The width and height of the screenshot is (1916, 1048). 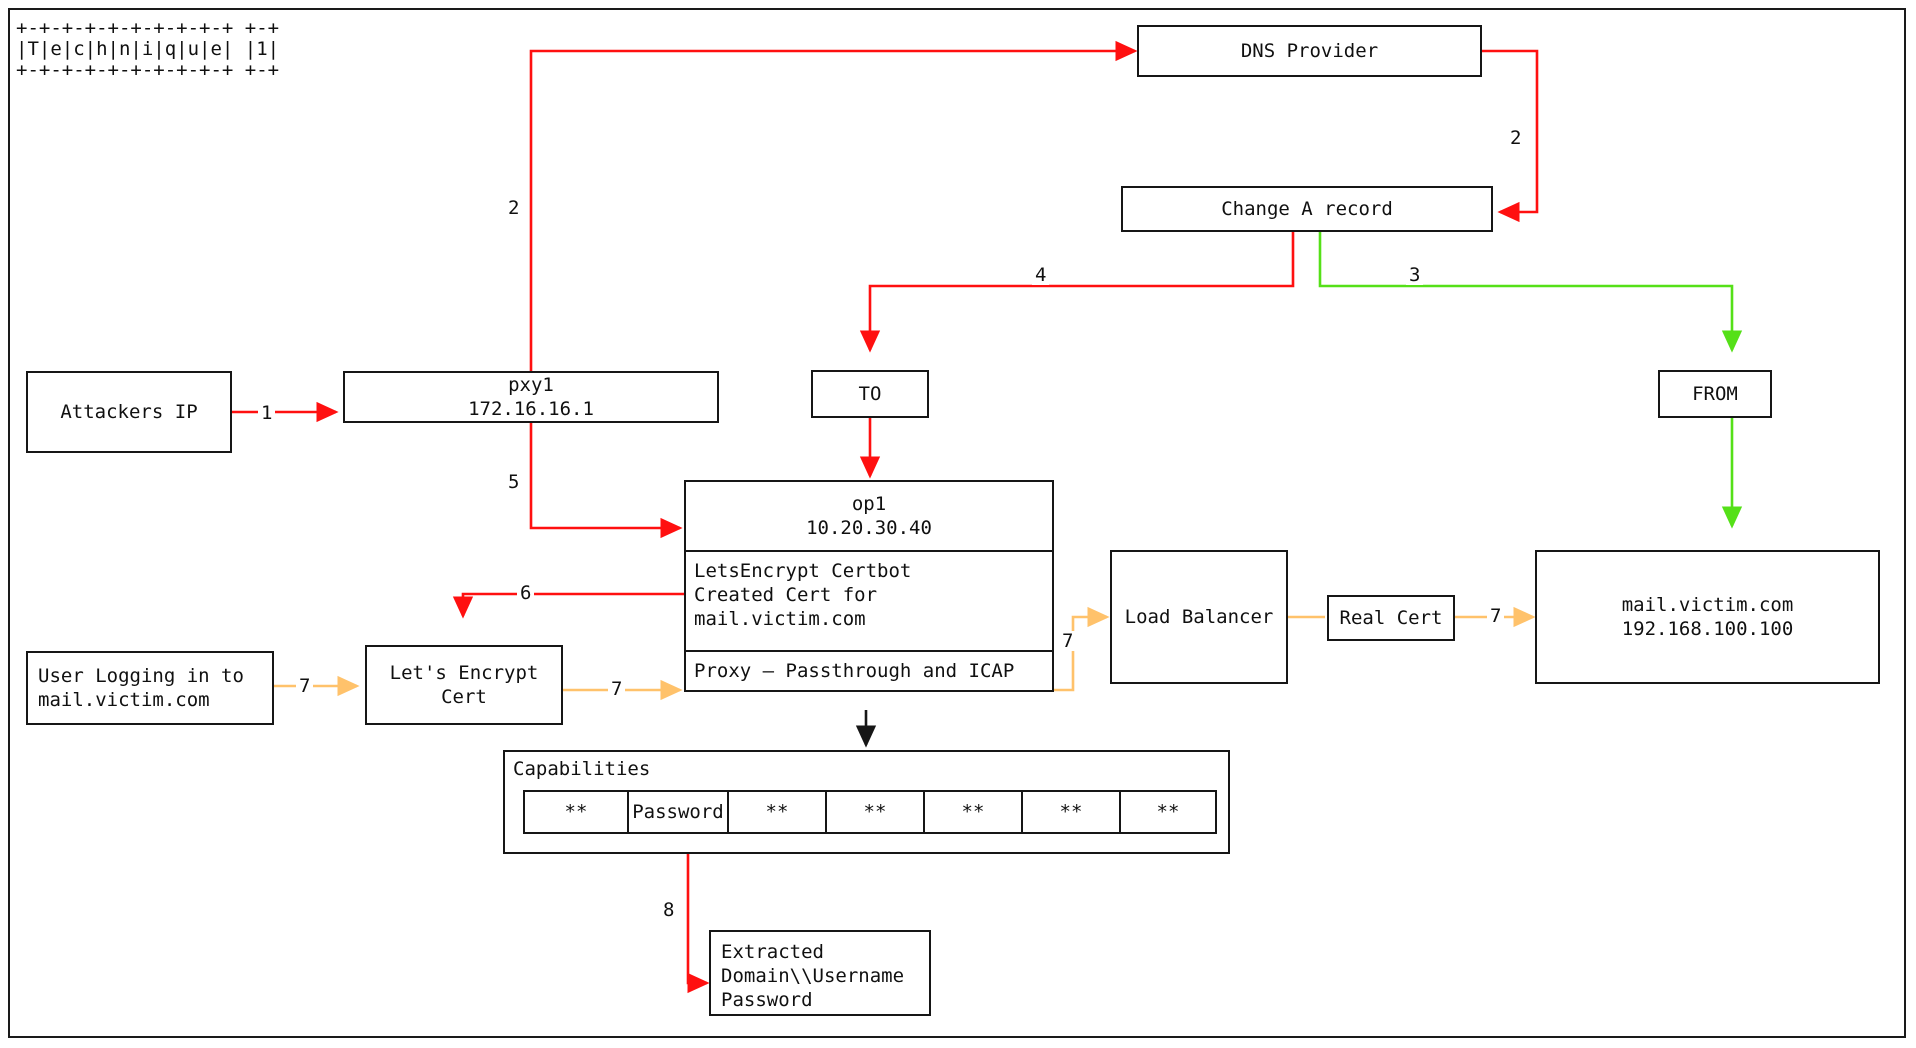 I want to click on capabilities-cell-list: ** Password ** ** ** ** **, so click(x=870, y=812).